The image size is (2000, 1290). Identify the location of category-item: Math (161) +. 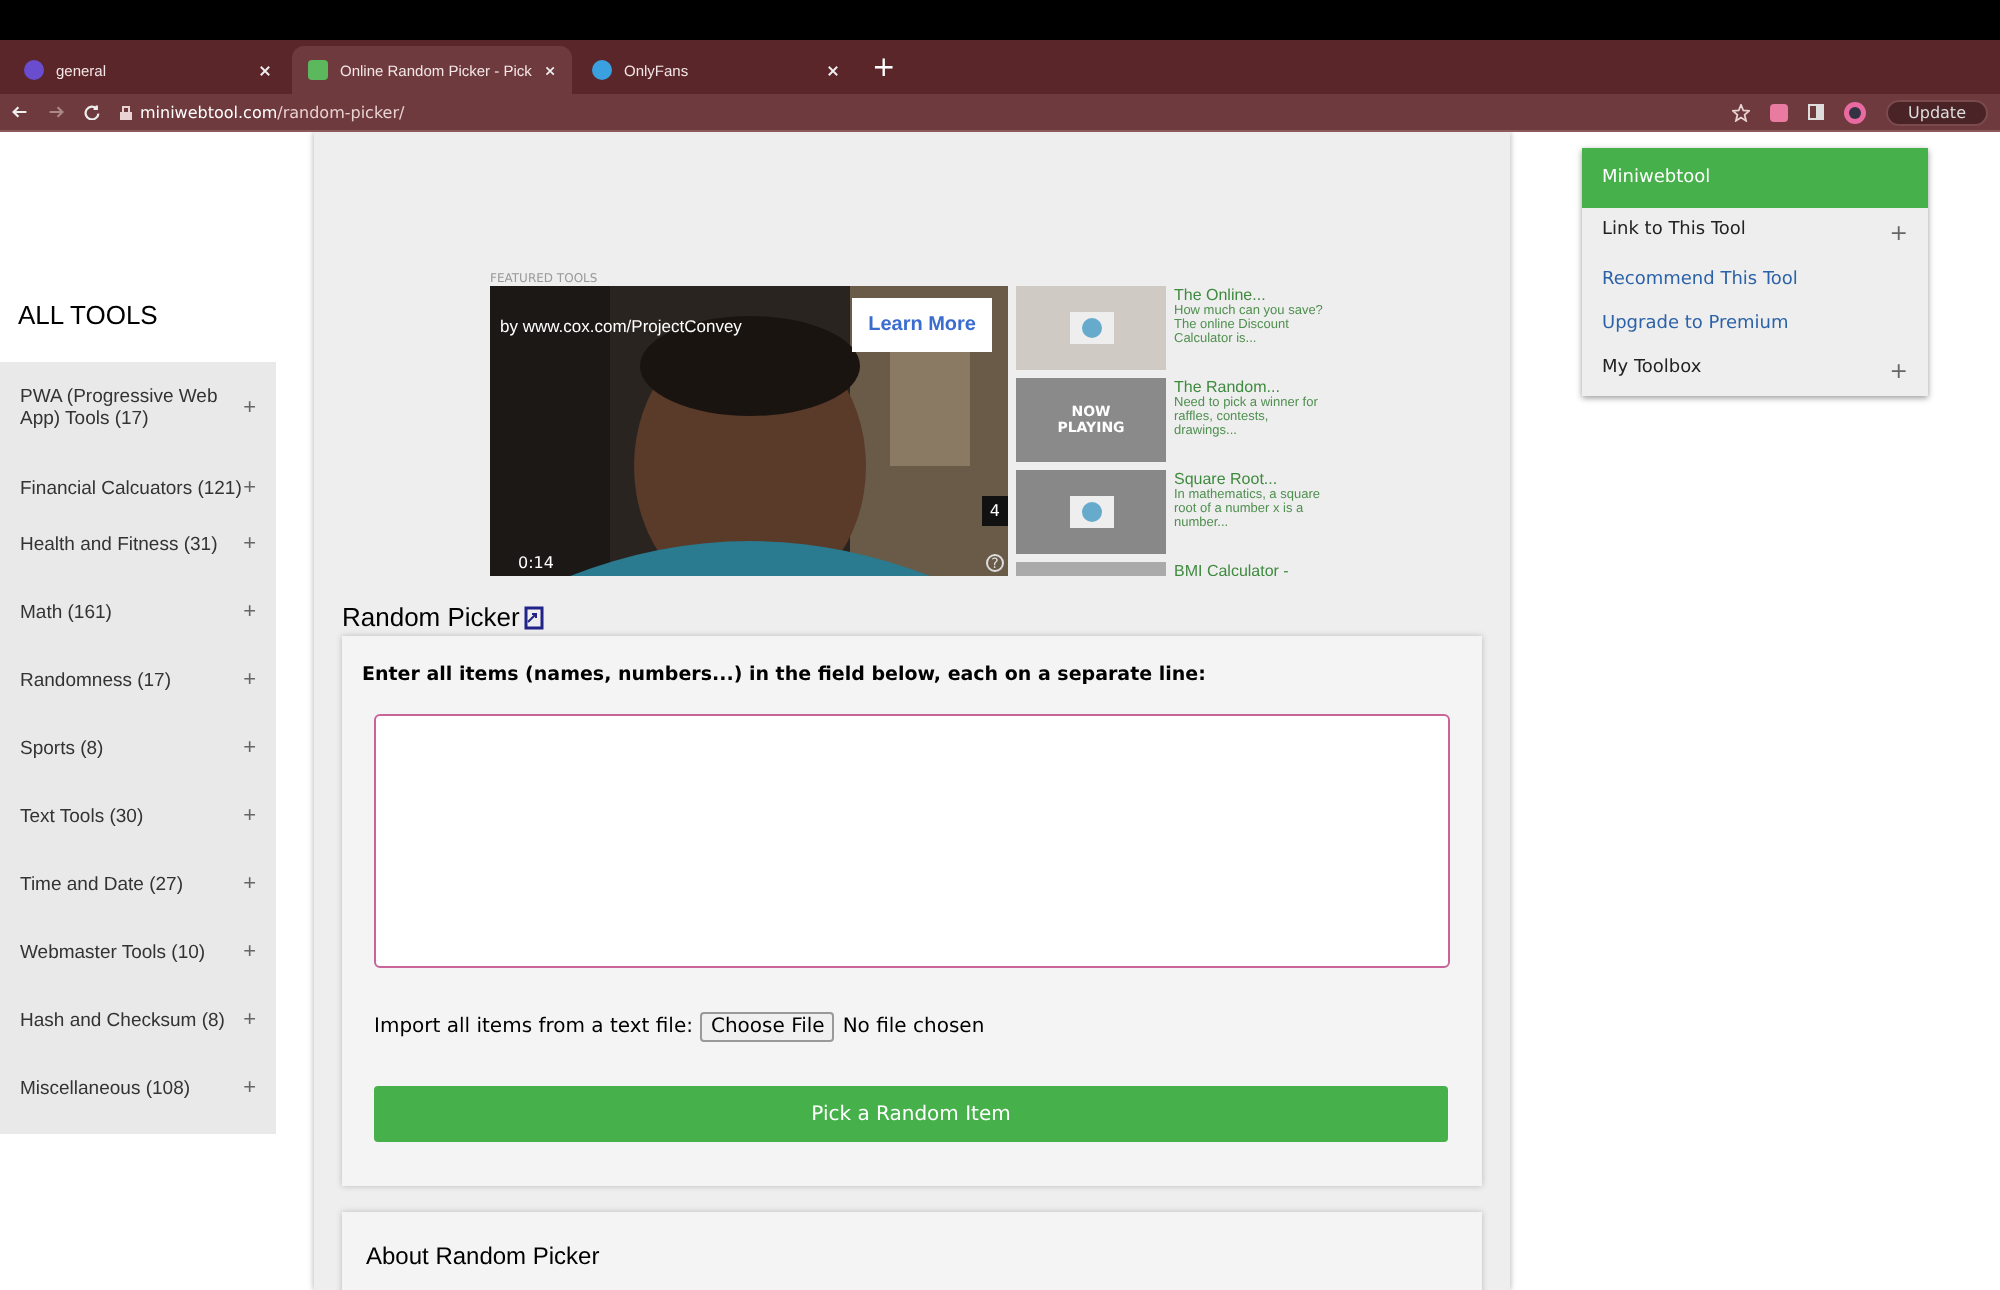
(138, 612).